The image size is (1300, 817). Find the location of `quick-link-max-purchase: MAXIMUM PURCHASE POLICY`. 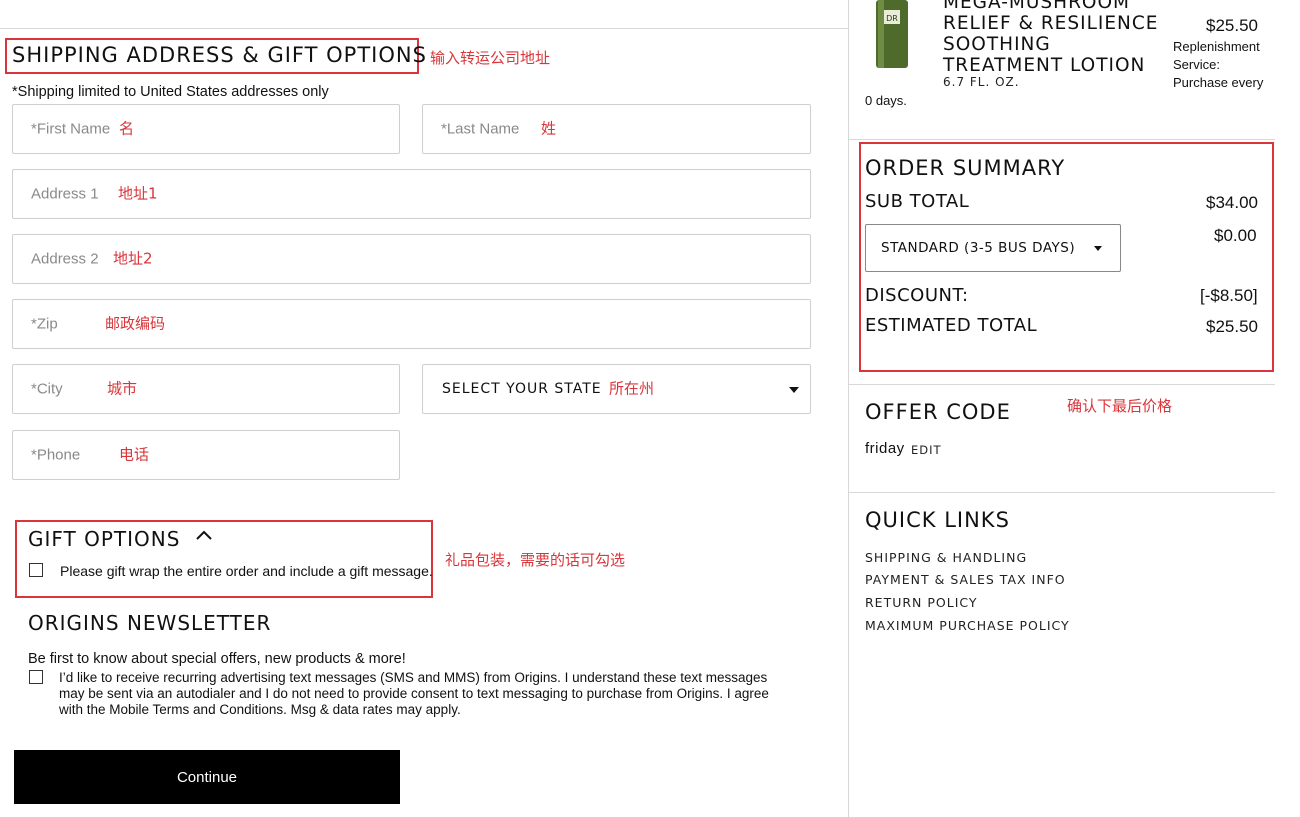

quick-link-max-purchase: MAXIMUM PURCHASE POLICY is located at coordinates (967, 625).